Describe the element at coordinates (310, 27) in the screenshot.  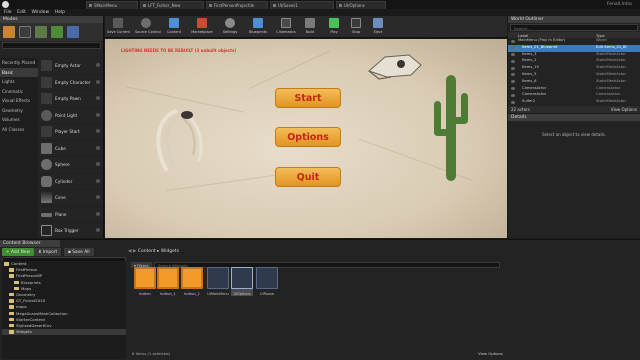
I see `build-button: Build` at that location.